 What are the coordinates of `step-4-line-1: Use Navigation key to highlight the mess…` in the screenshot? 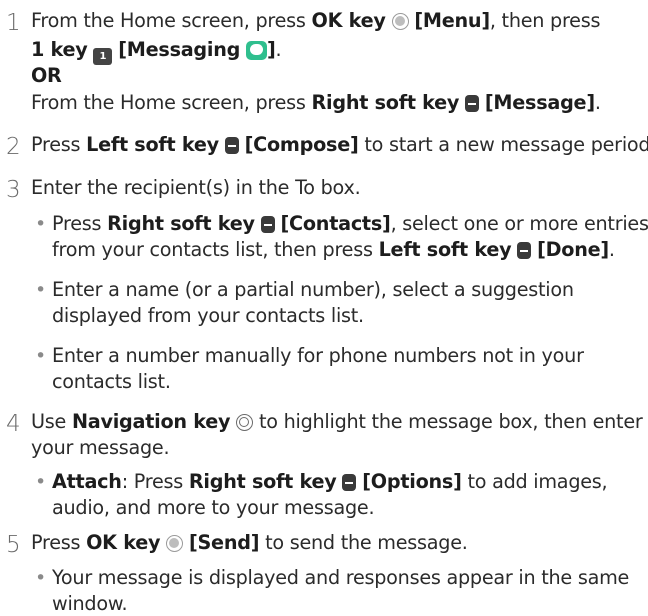 It's located at (337, 421).